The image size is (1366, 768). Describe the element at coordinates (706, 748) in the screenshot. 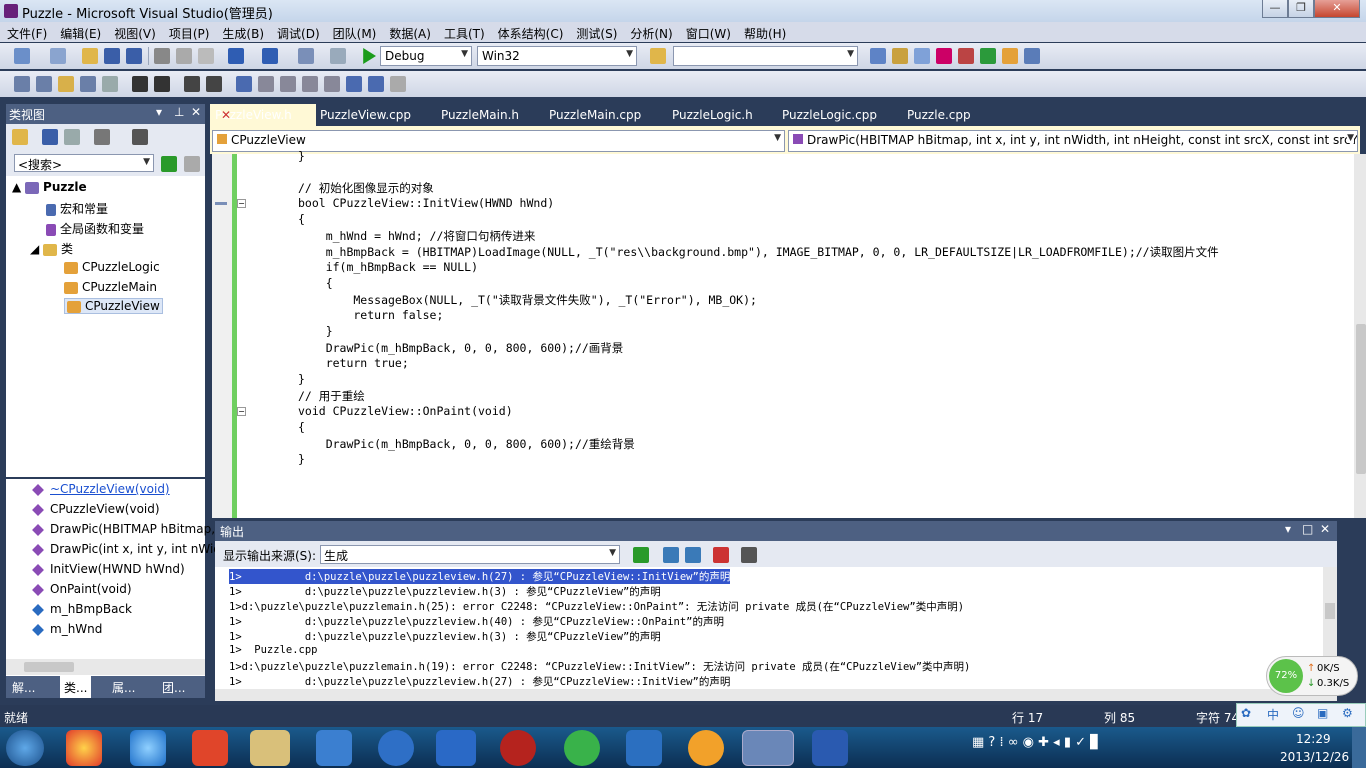

I see `browser-app-icon` at that location.